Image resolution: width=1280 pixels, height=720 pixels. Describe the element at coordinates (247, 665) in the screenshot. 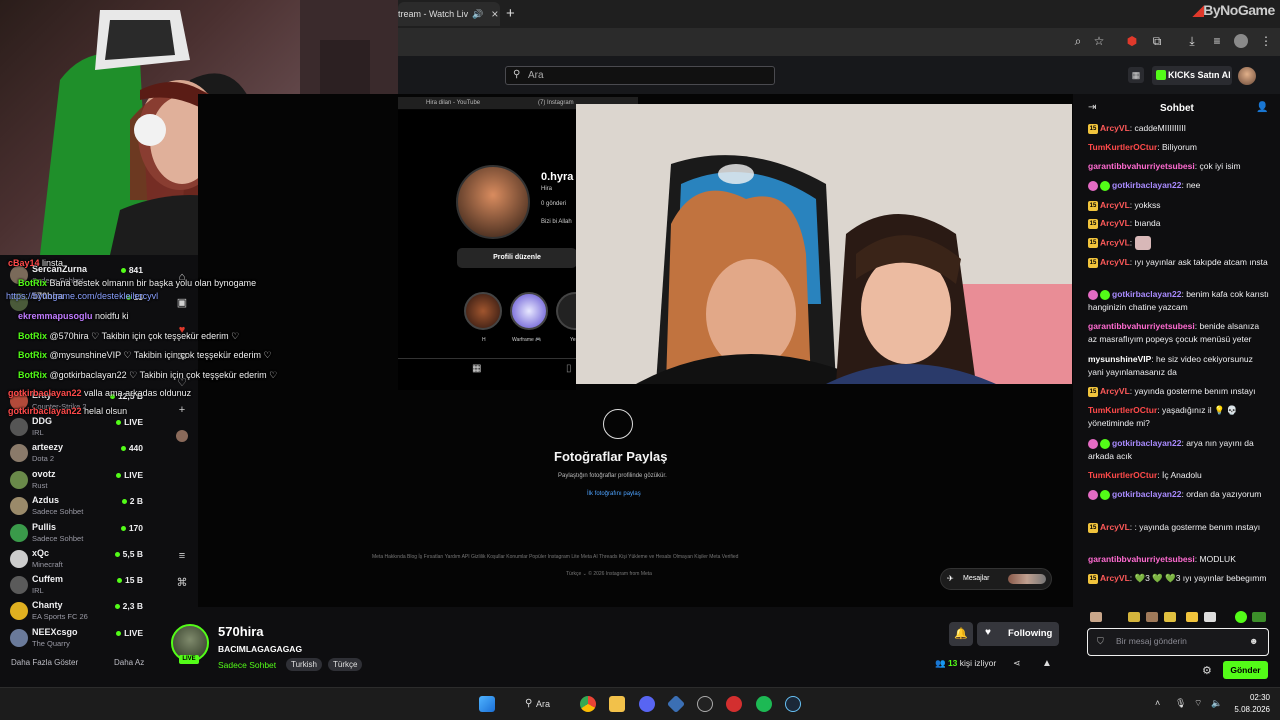

I see `category-link: Sadece Sohbet` at that location.